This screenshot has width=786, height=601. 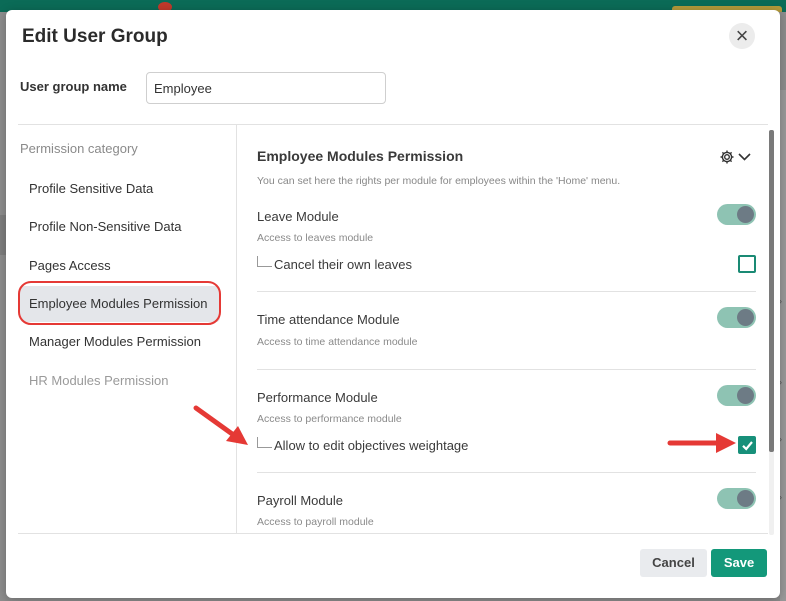 I want to click on divider-top, so click(x=393, y=124).